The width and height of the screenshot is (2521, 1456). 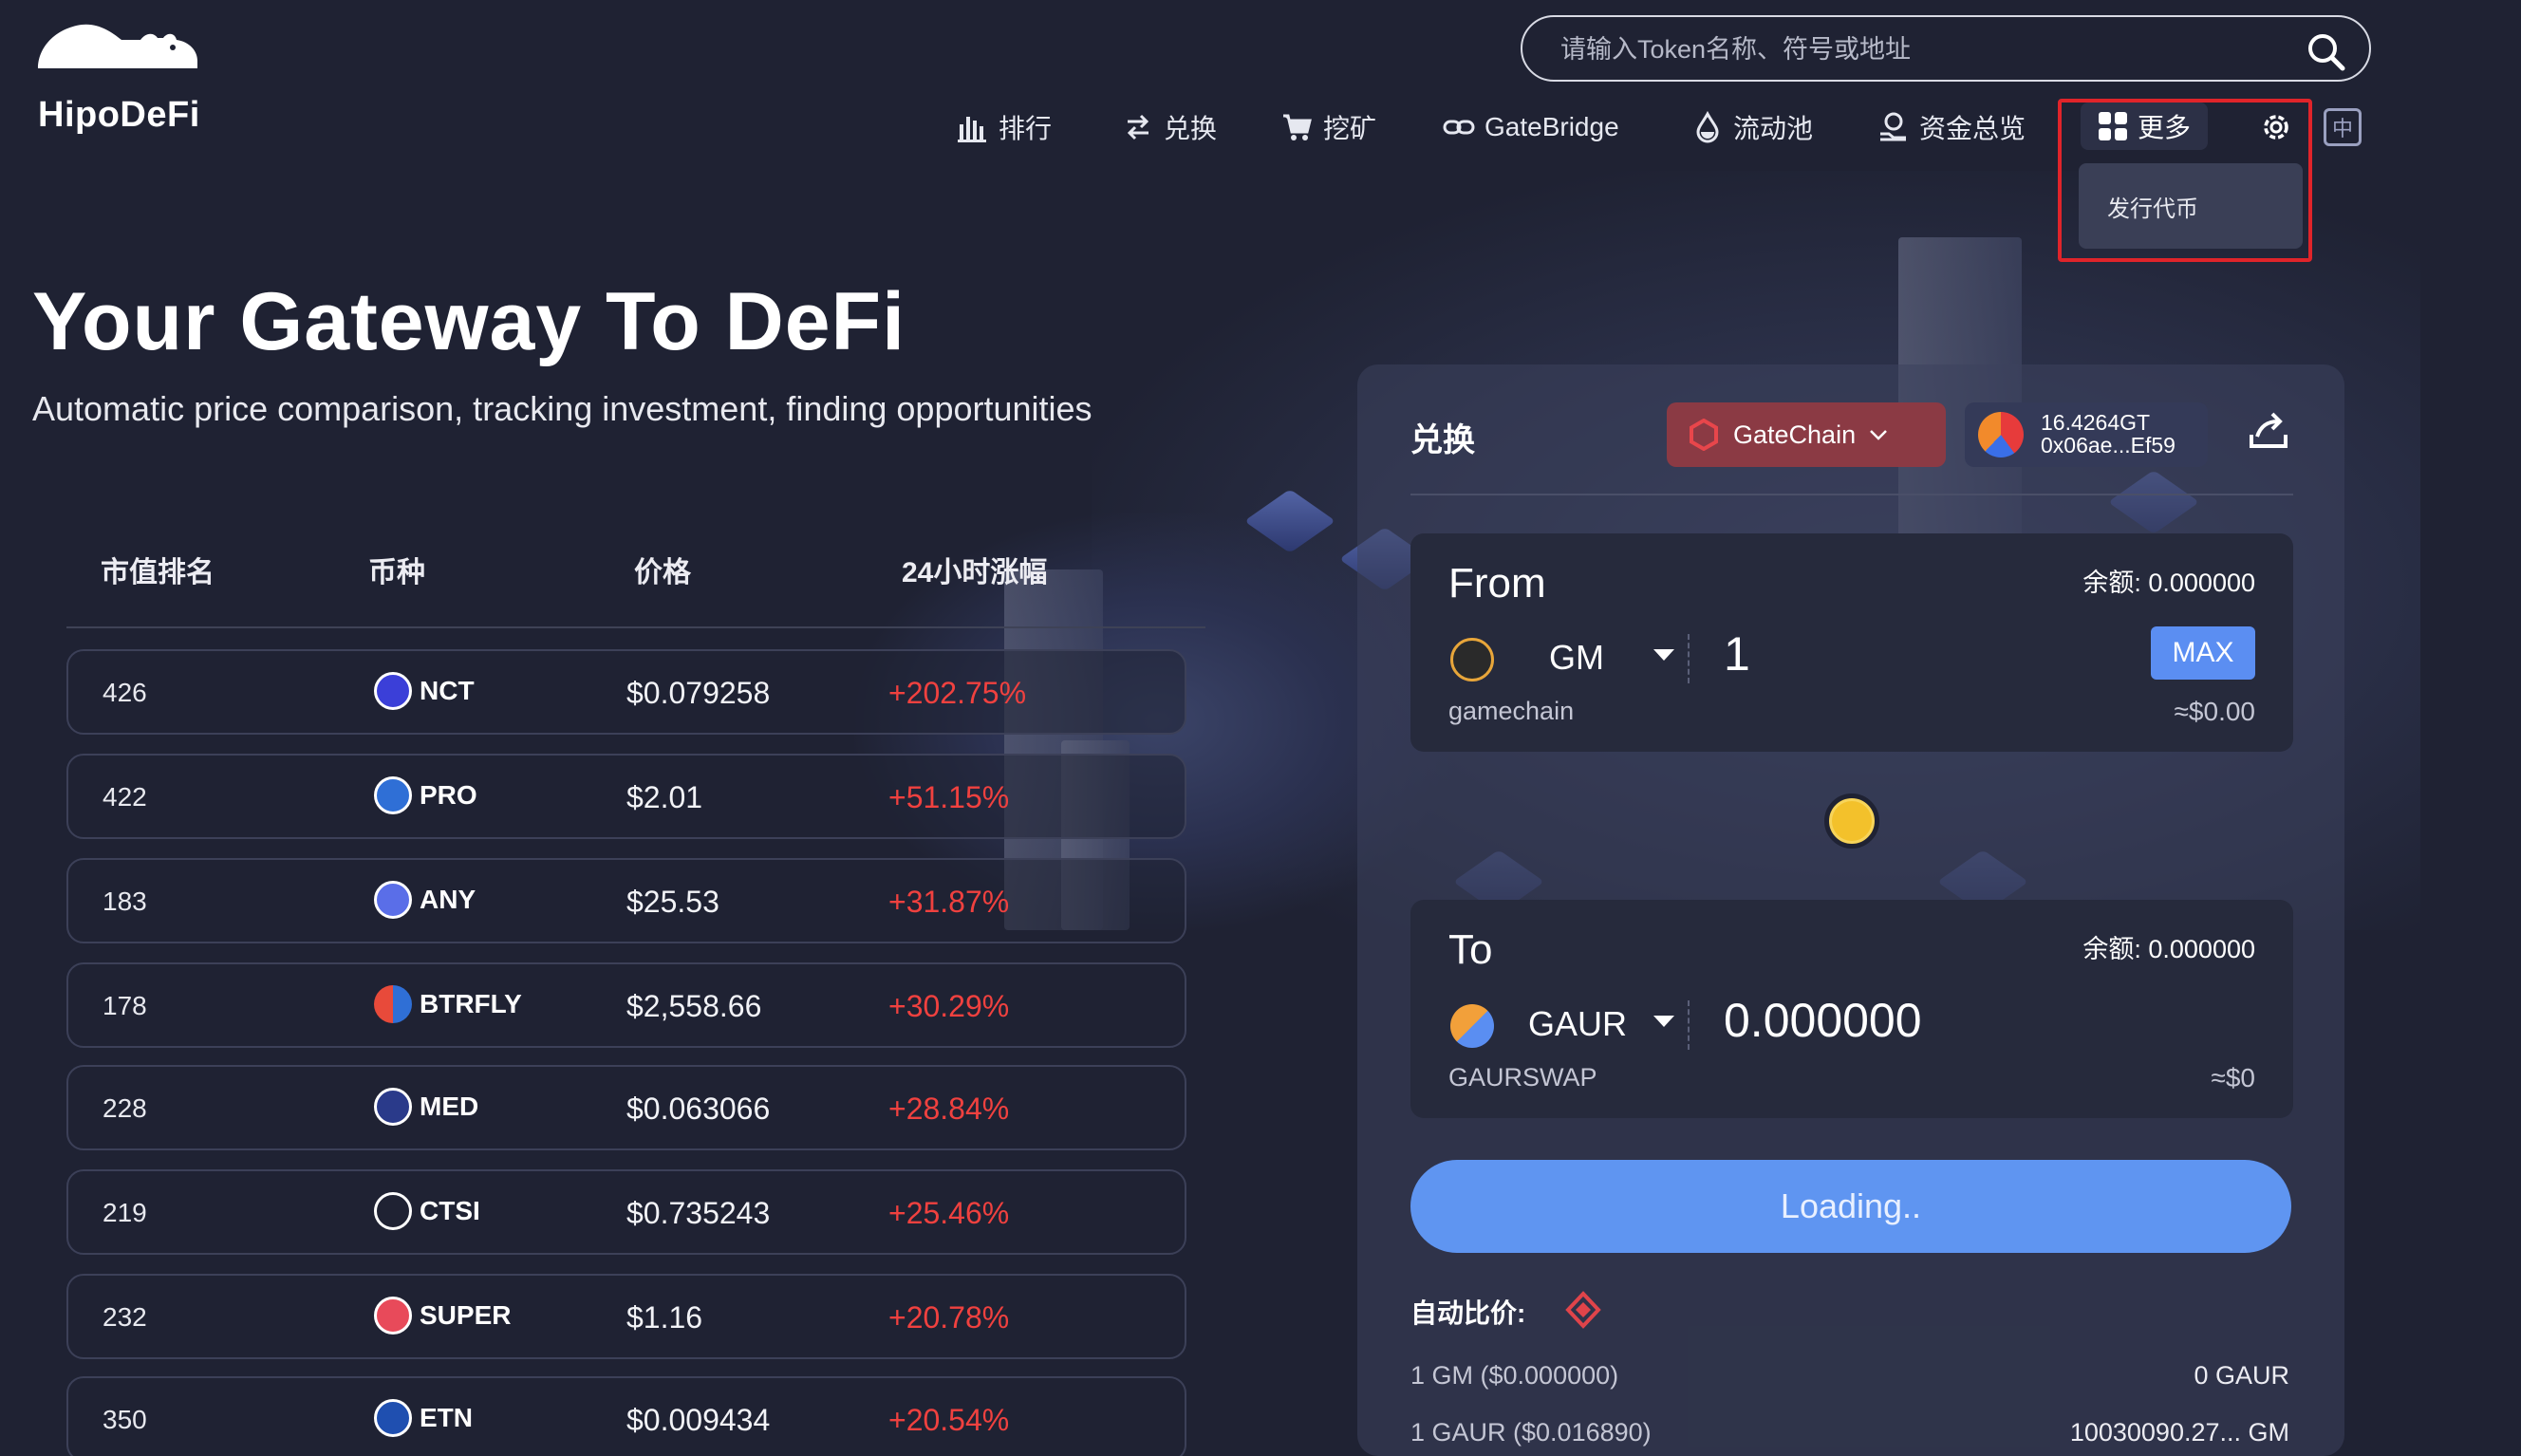 What do you see at coordinates (2096, 423) in the screenshot?
I see `wallet-balance: 16.4264GT` at bounding box center [2096, 423].